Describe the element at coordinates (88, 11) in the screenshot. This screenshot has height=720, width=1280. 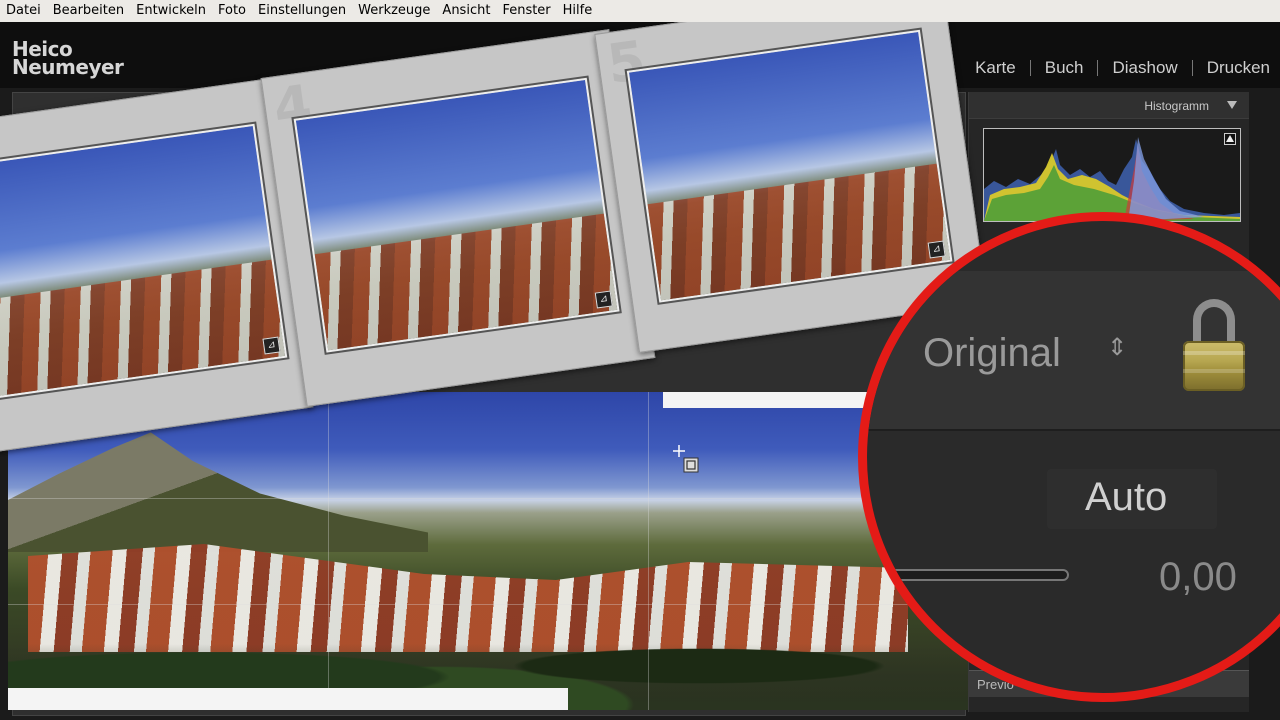
I see `menu-bearbeiten: Bearbeiten` at that location.